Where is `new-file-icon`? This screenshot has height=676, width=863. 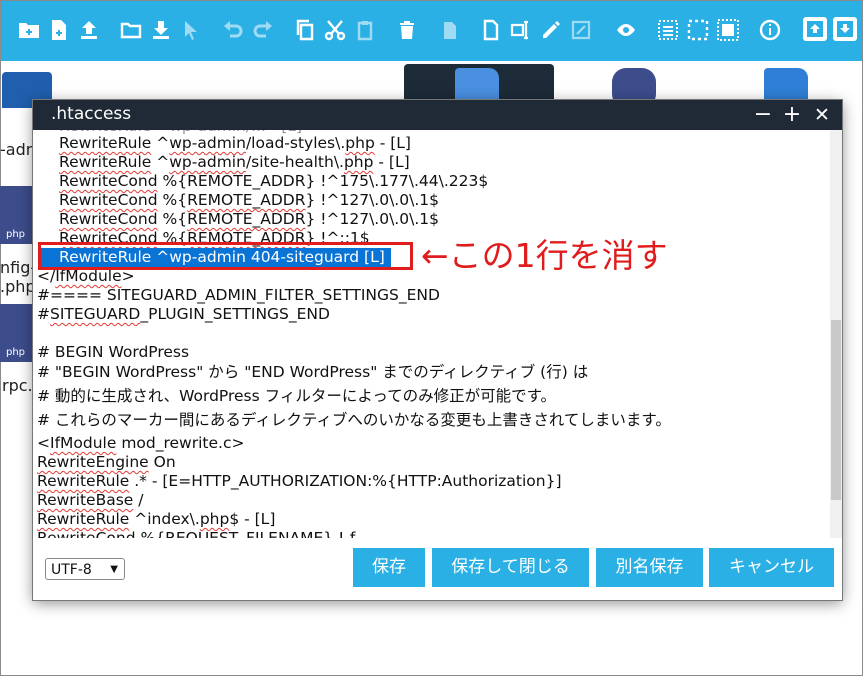
new-file-icon is located at coordinates (59, 30).